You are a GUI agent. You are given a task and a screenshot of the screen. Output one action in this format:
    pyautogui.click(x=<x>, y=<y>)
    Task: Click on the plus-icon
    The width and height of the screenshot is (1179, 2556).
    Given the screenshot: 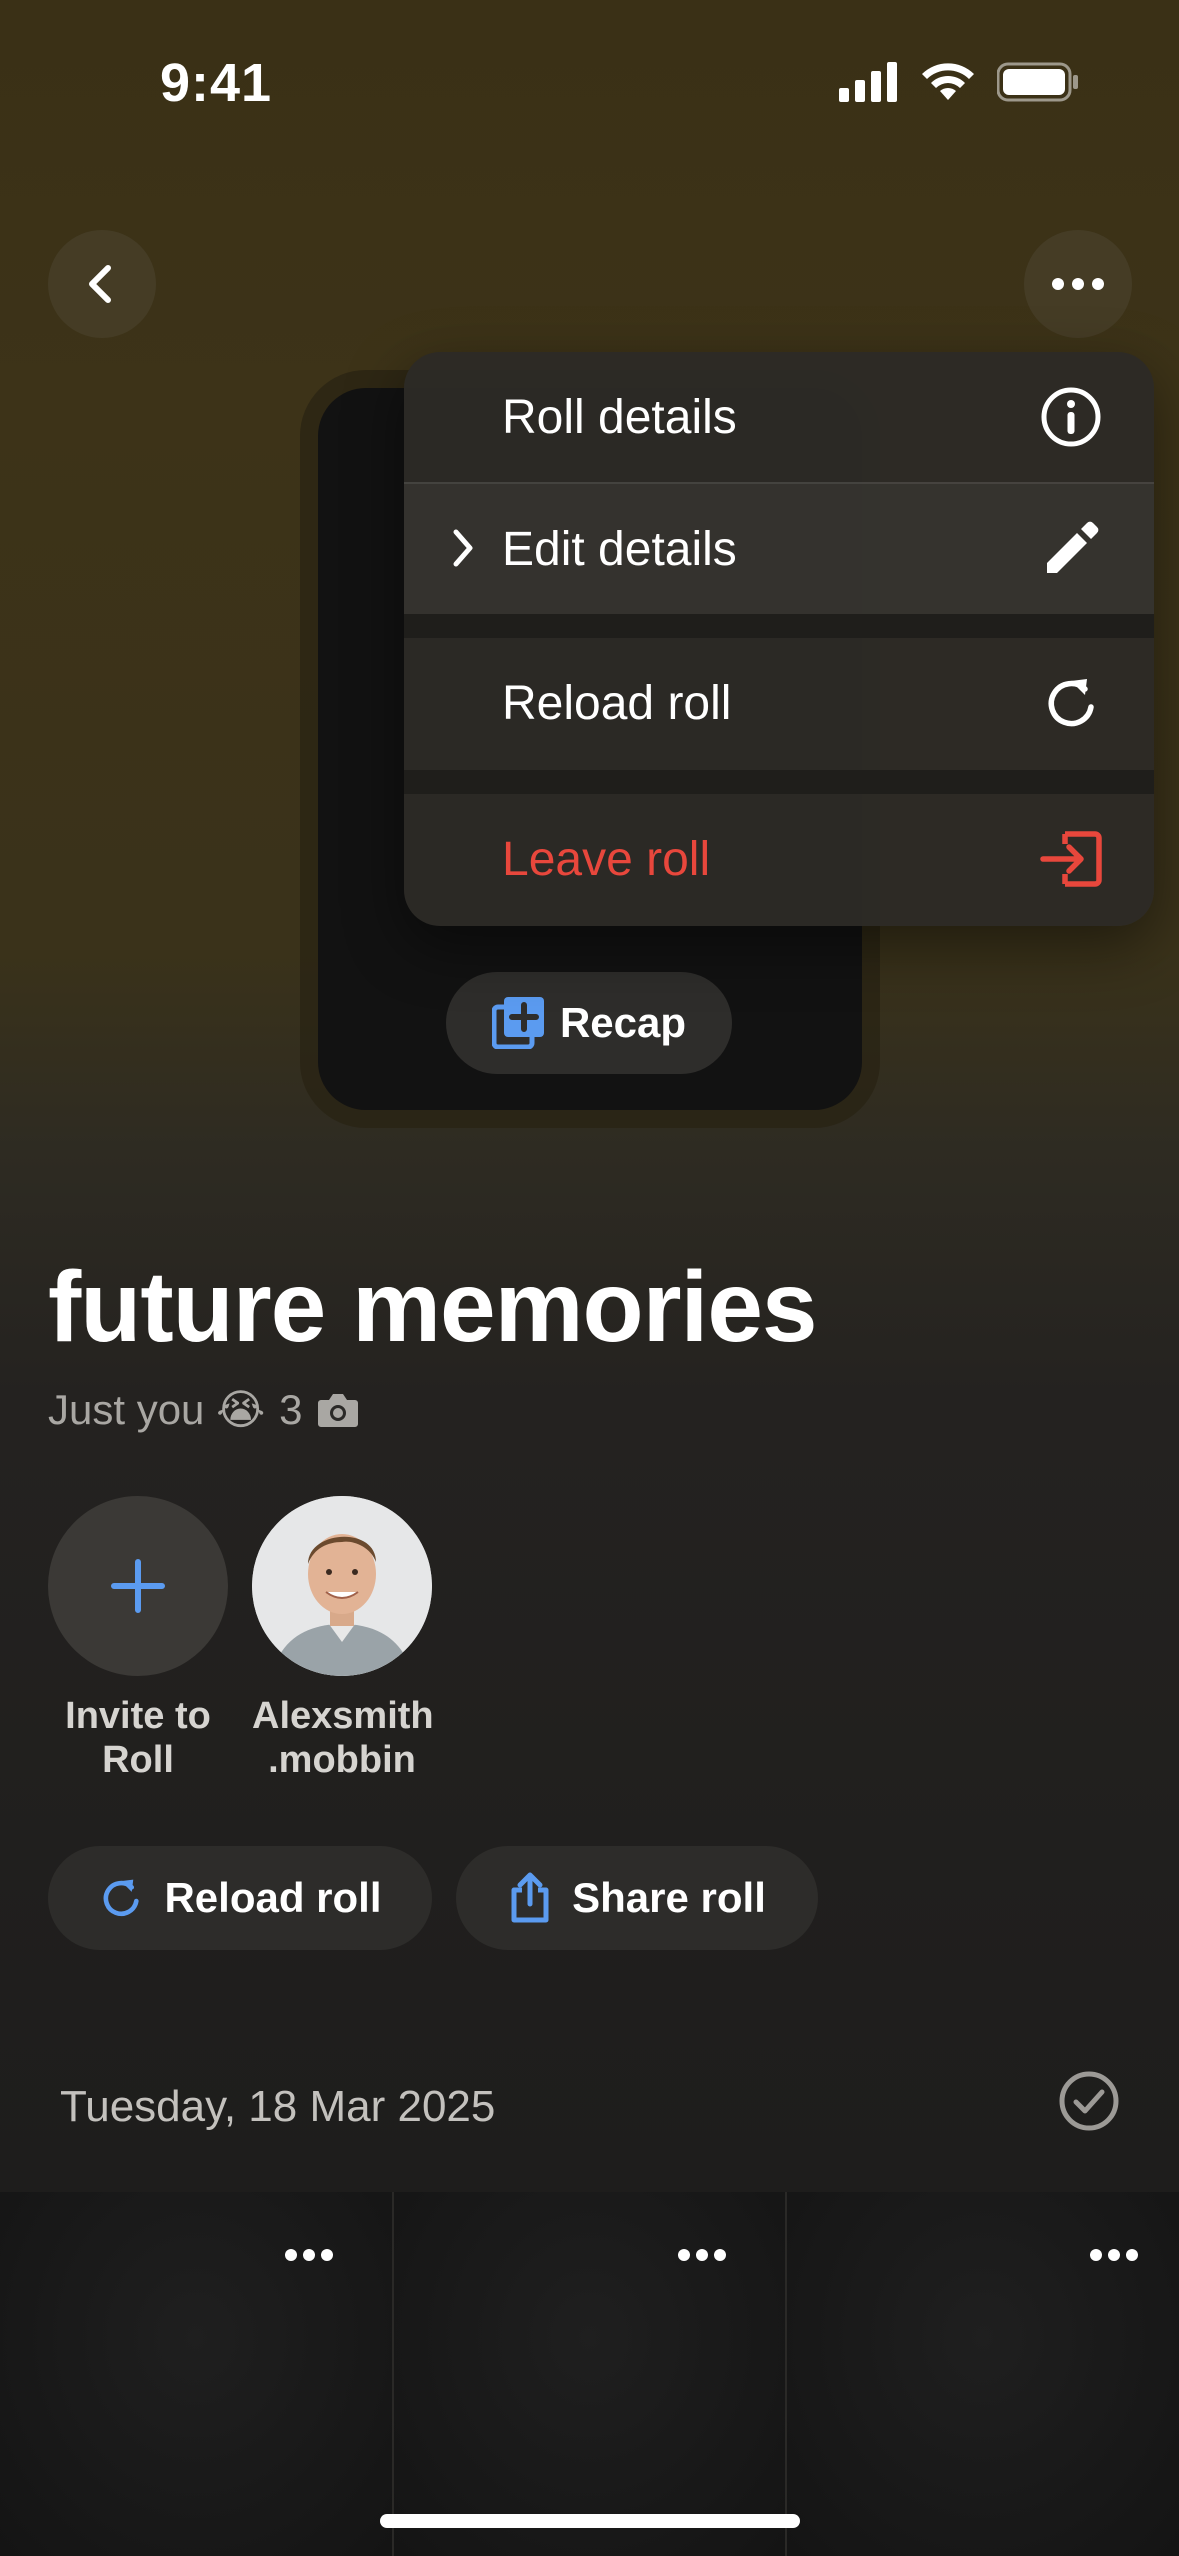 What is the action you would take?
    pyautogui.click(x=138, y=1586)
    